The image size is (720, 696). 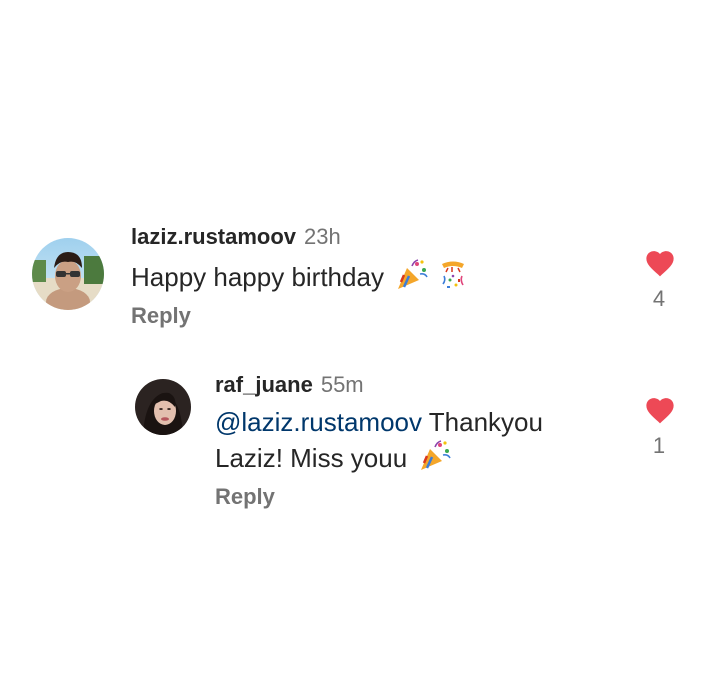 I want to click on comment-body-line2: Laziz! Miss youu, so click(x=311, y=457).